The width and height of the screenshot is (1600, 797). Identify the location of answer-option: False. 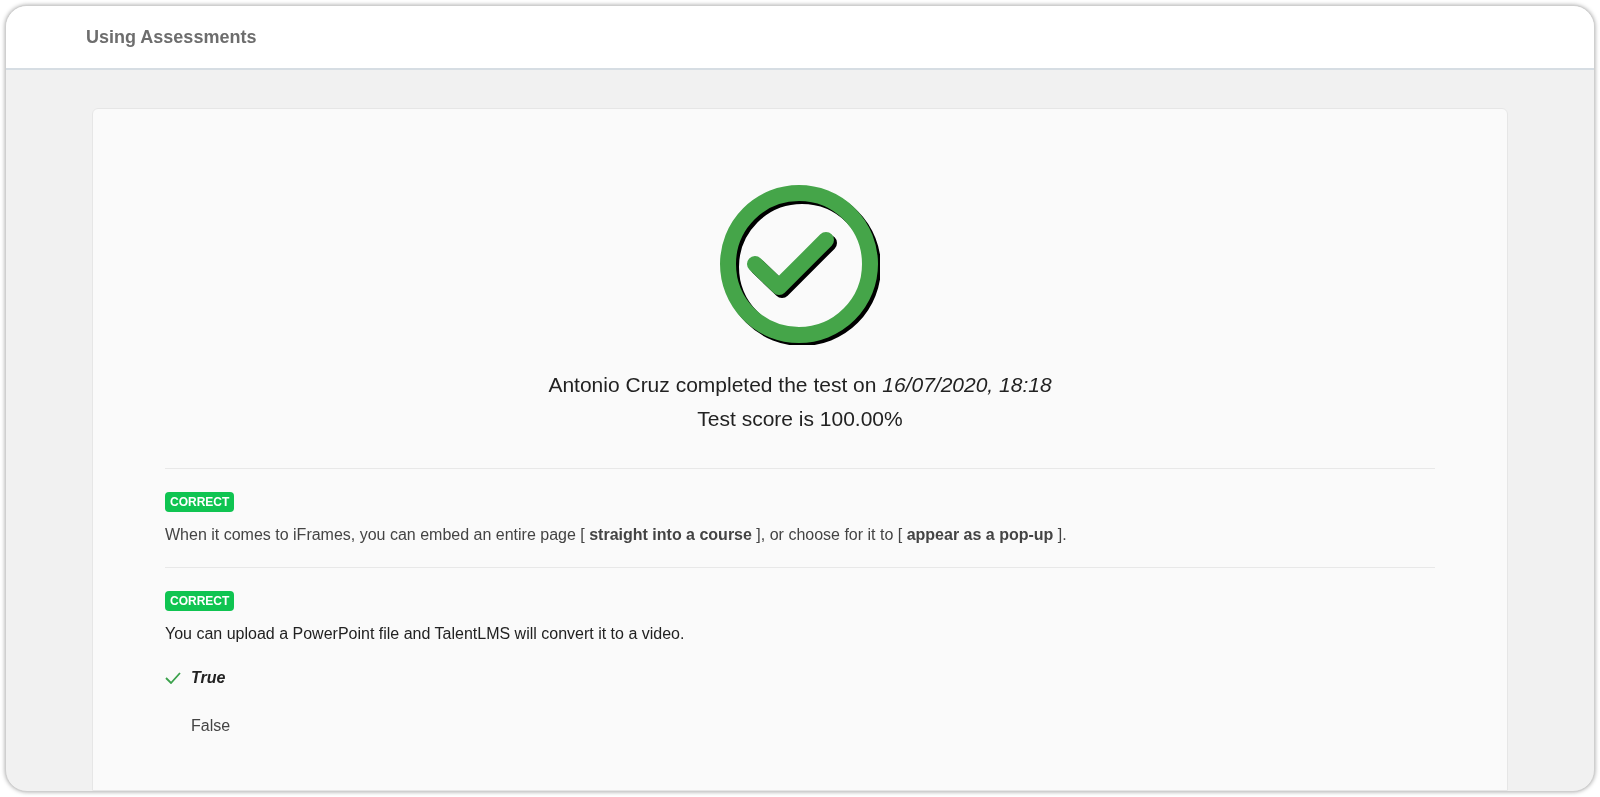
(211, 726).